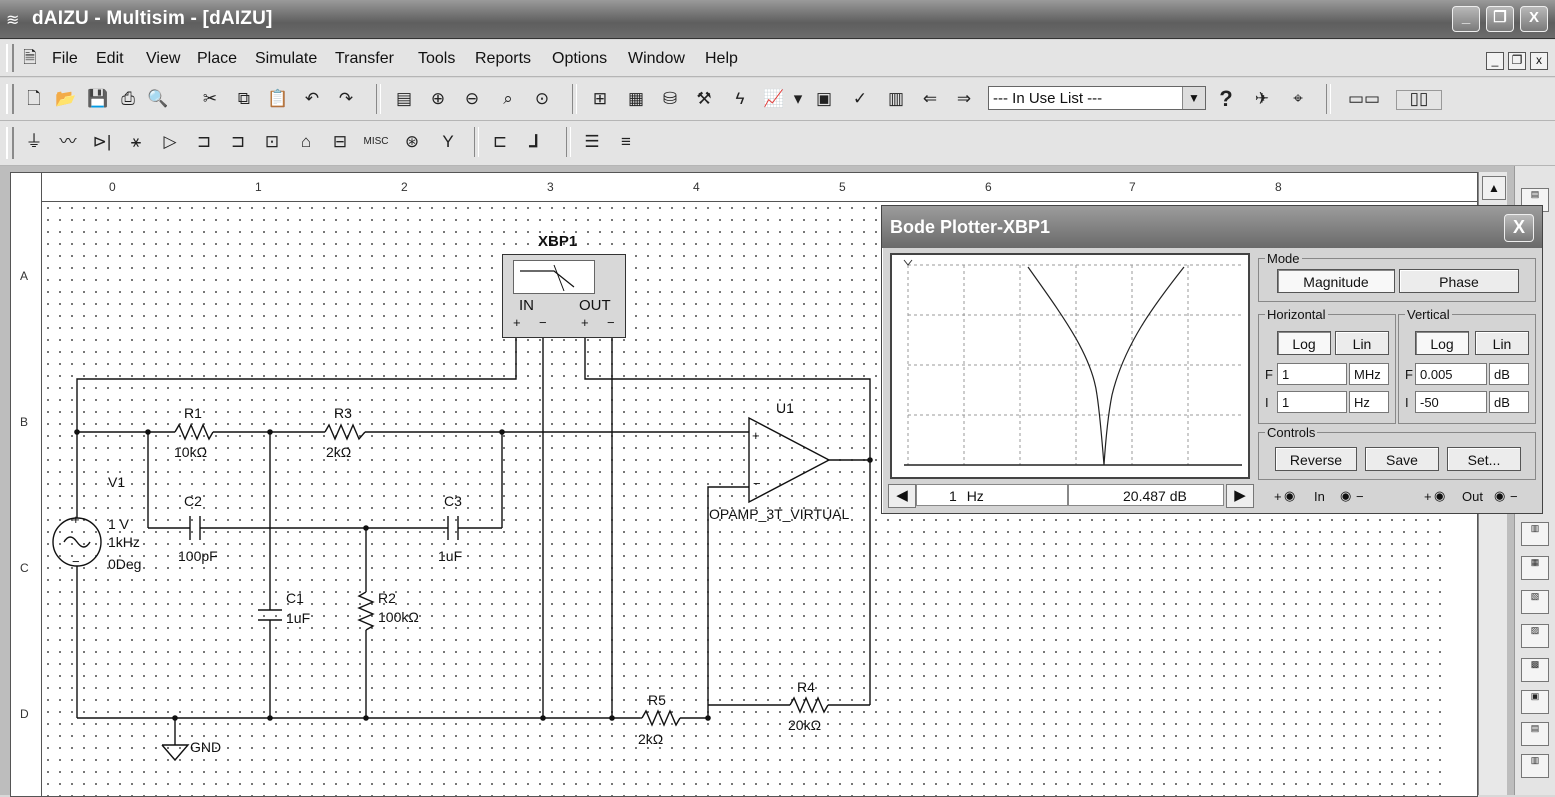 The height and width of the screenshot is (797, 1555). Describe the element at coordinates (170, 142) in the screenshot. I see `analog-icon: ▷` at that location.